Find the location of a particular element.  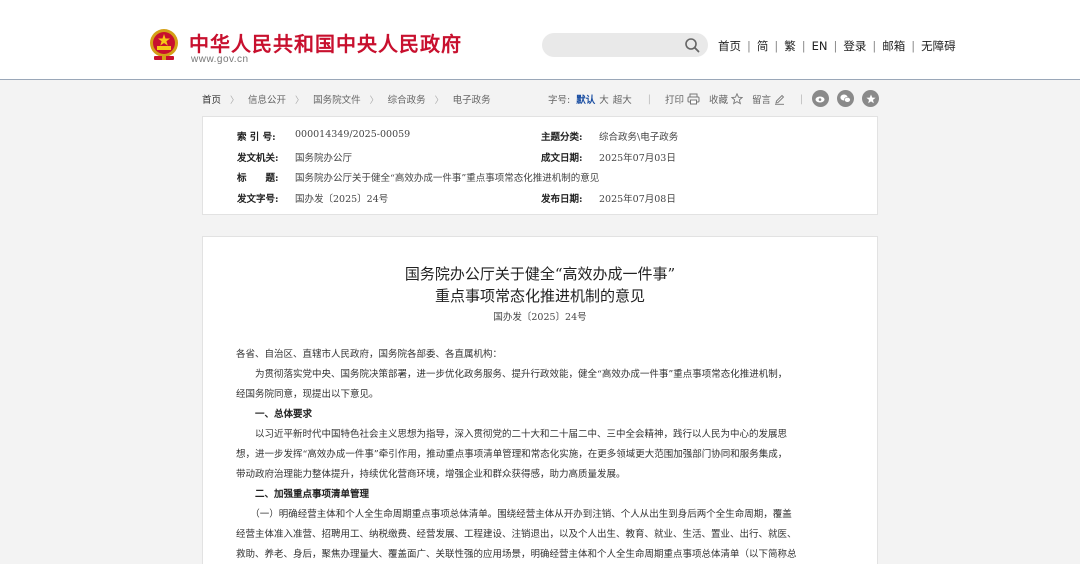

section-heading: 二、加强重点事项清单管理 is located at coordinates (303, 494).